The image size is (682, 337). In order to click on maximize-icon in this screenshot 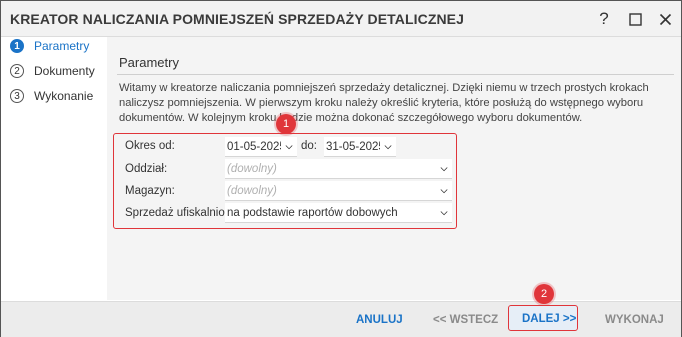, I will do `click(635, 19)`.